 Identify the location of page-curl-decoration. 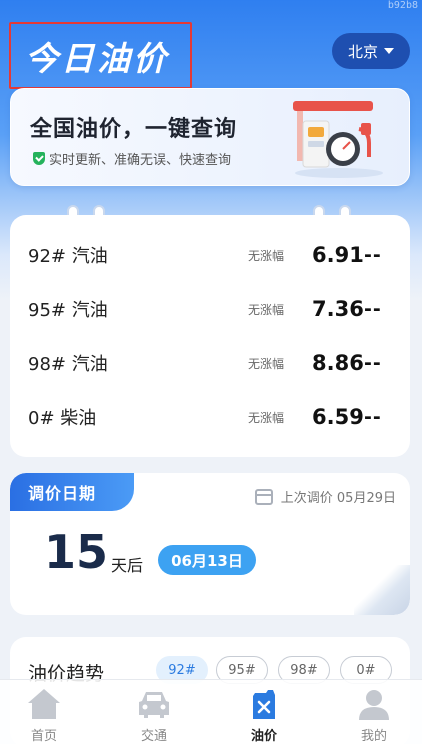
(382, 590).